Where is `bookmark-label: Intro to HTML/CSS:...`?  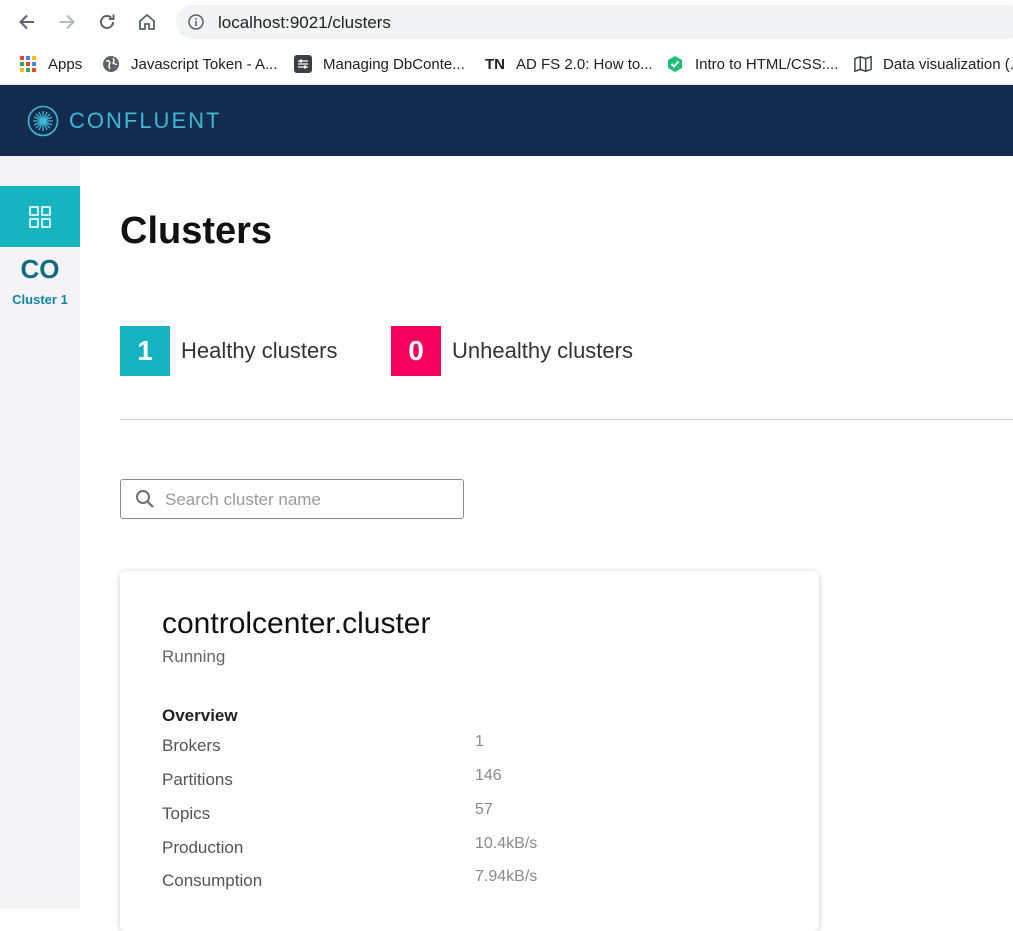 bookmark-label: Intro to HTML/CSS:... is located at coordinates (767, 64).